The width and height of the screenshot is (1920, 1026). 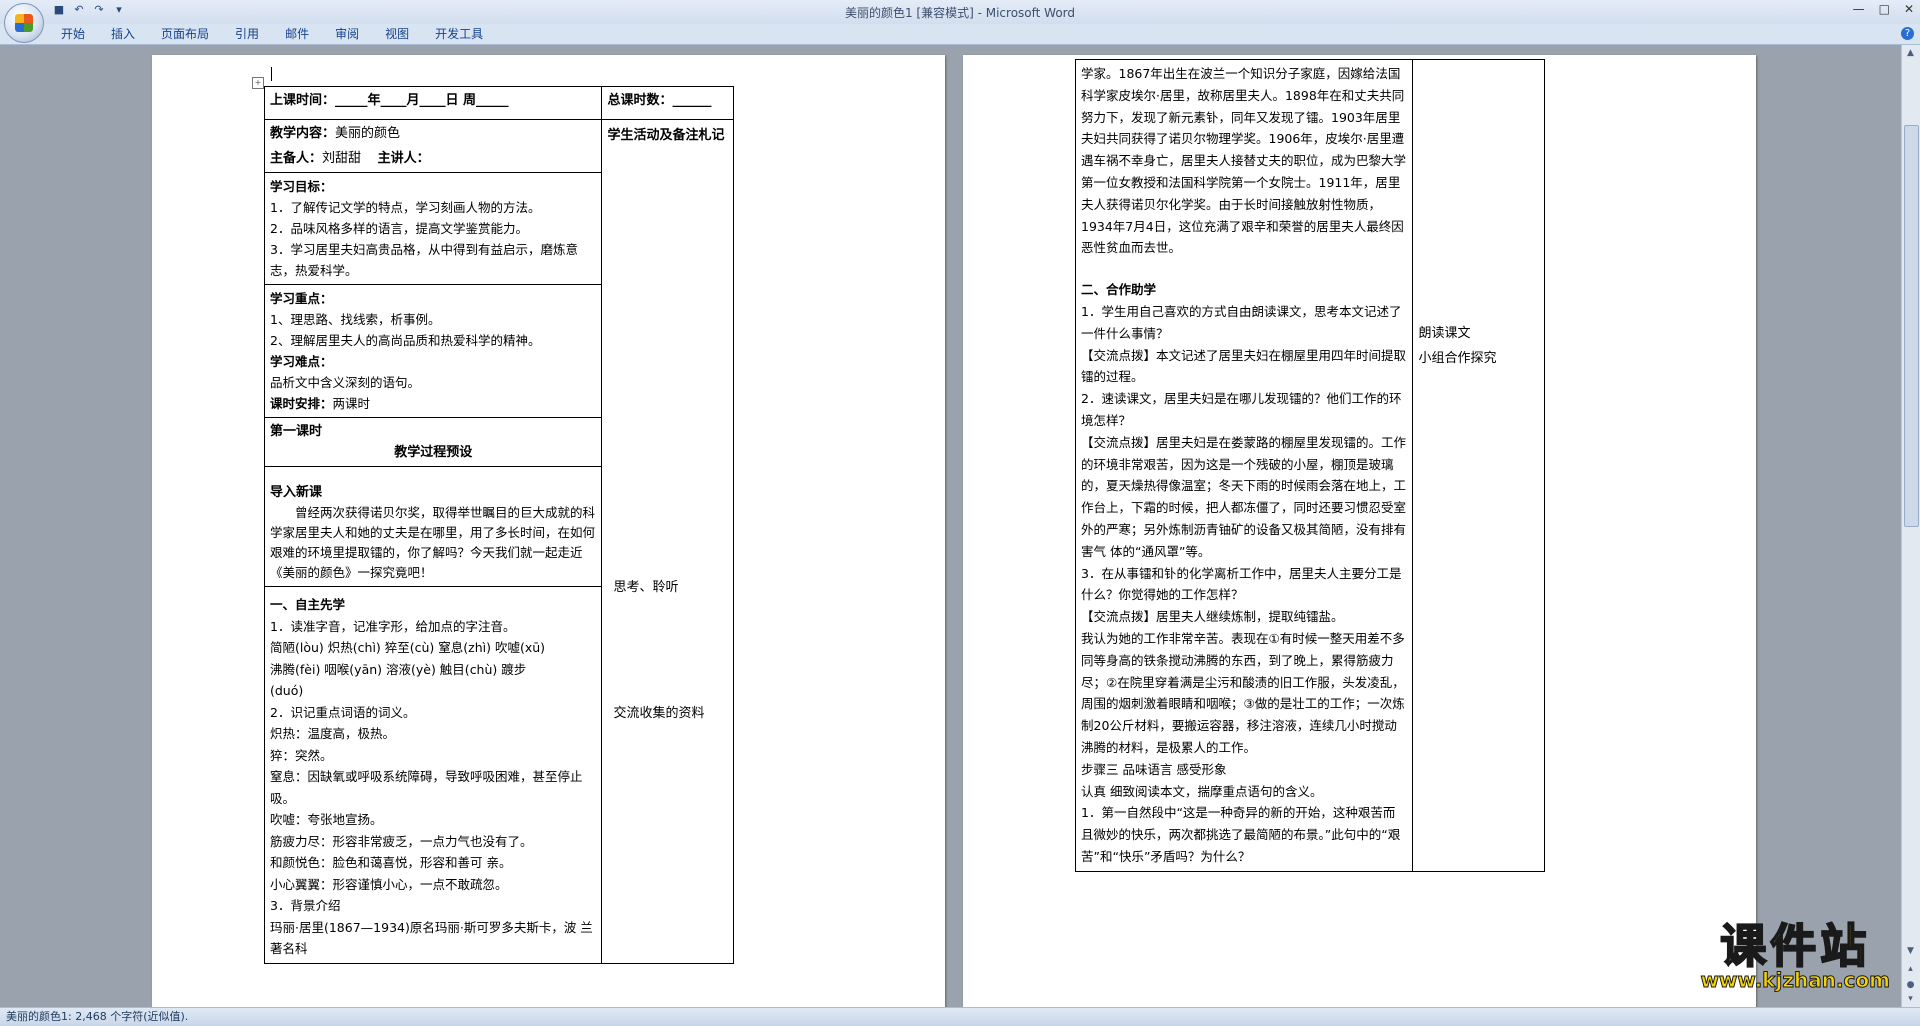 What do you see at coordinates (271, 74) in the screenshot?
I see `text-cursor` at bounding box center [271, 74].